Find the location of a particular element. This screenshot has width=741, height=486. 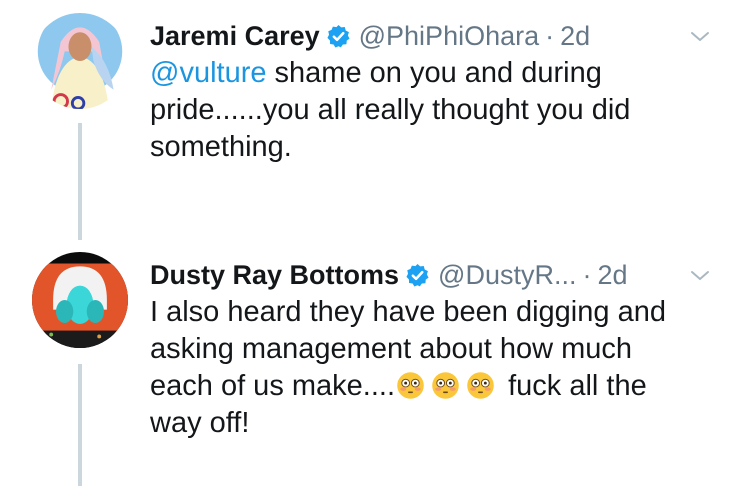

user-name: Jaremi Carey is located at coordinates (235, 36).